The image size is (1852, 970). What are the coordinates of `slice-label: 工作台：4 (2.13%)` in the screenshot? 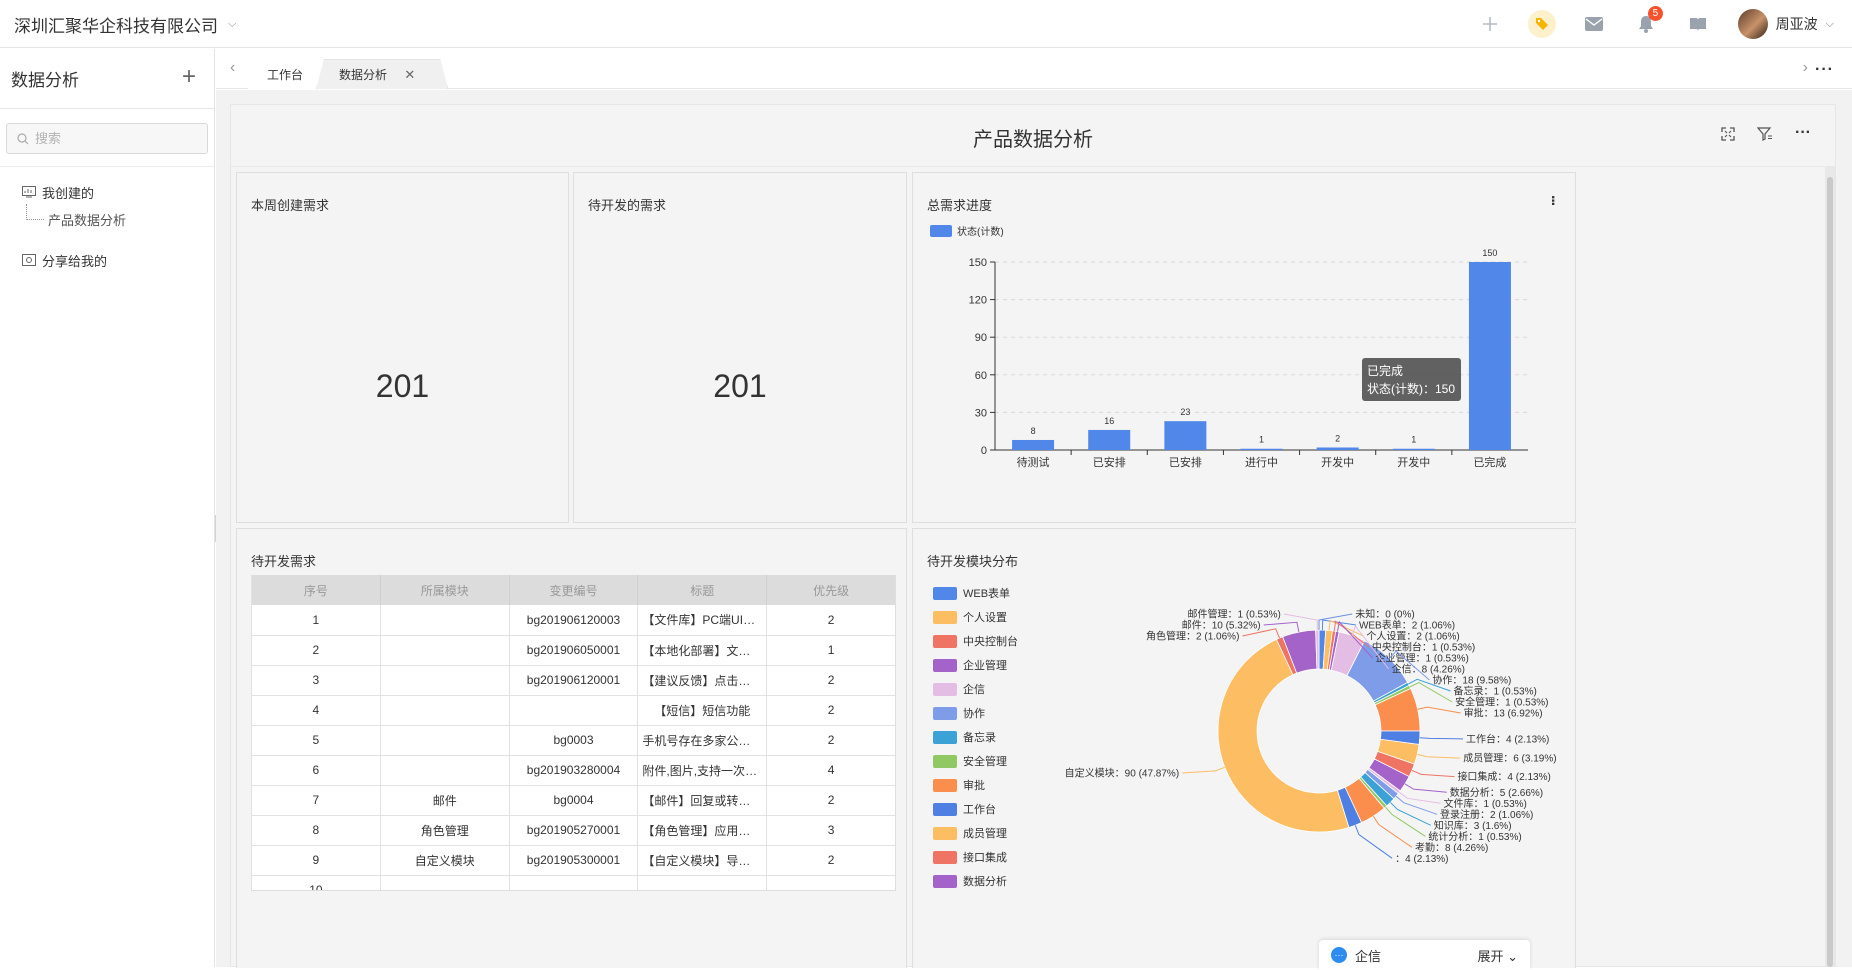 It's located at (1507, 738).